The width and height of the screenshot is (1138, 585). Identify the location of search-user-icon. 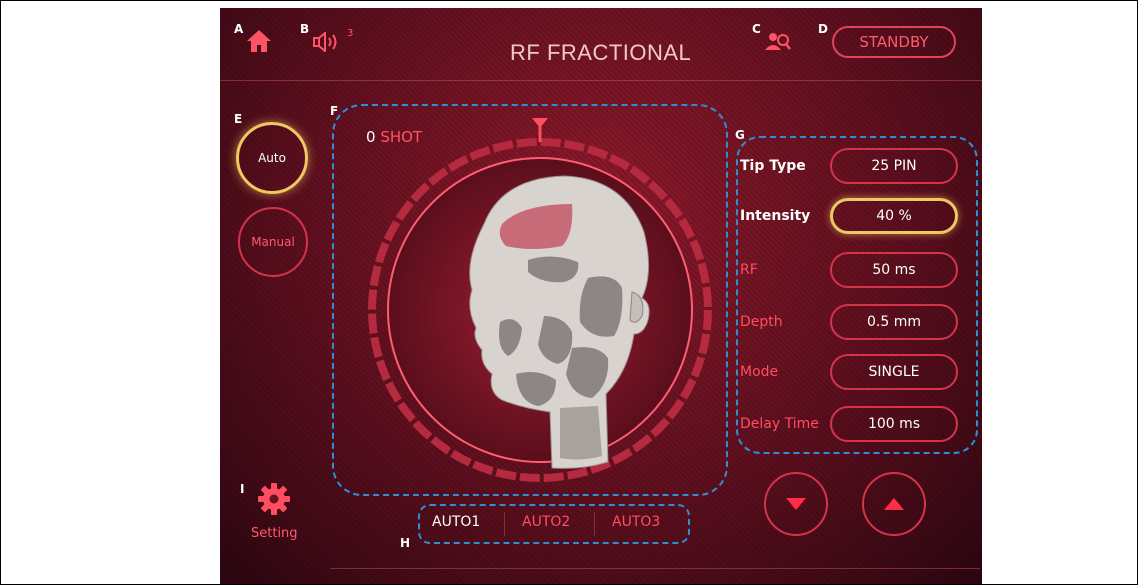
(778, 42).